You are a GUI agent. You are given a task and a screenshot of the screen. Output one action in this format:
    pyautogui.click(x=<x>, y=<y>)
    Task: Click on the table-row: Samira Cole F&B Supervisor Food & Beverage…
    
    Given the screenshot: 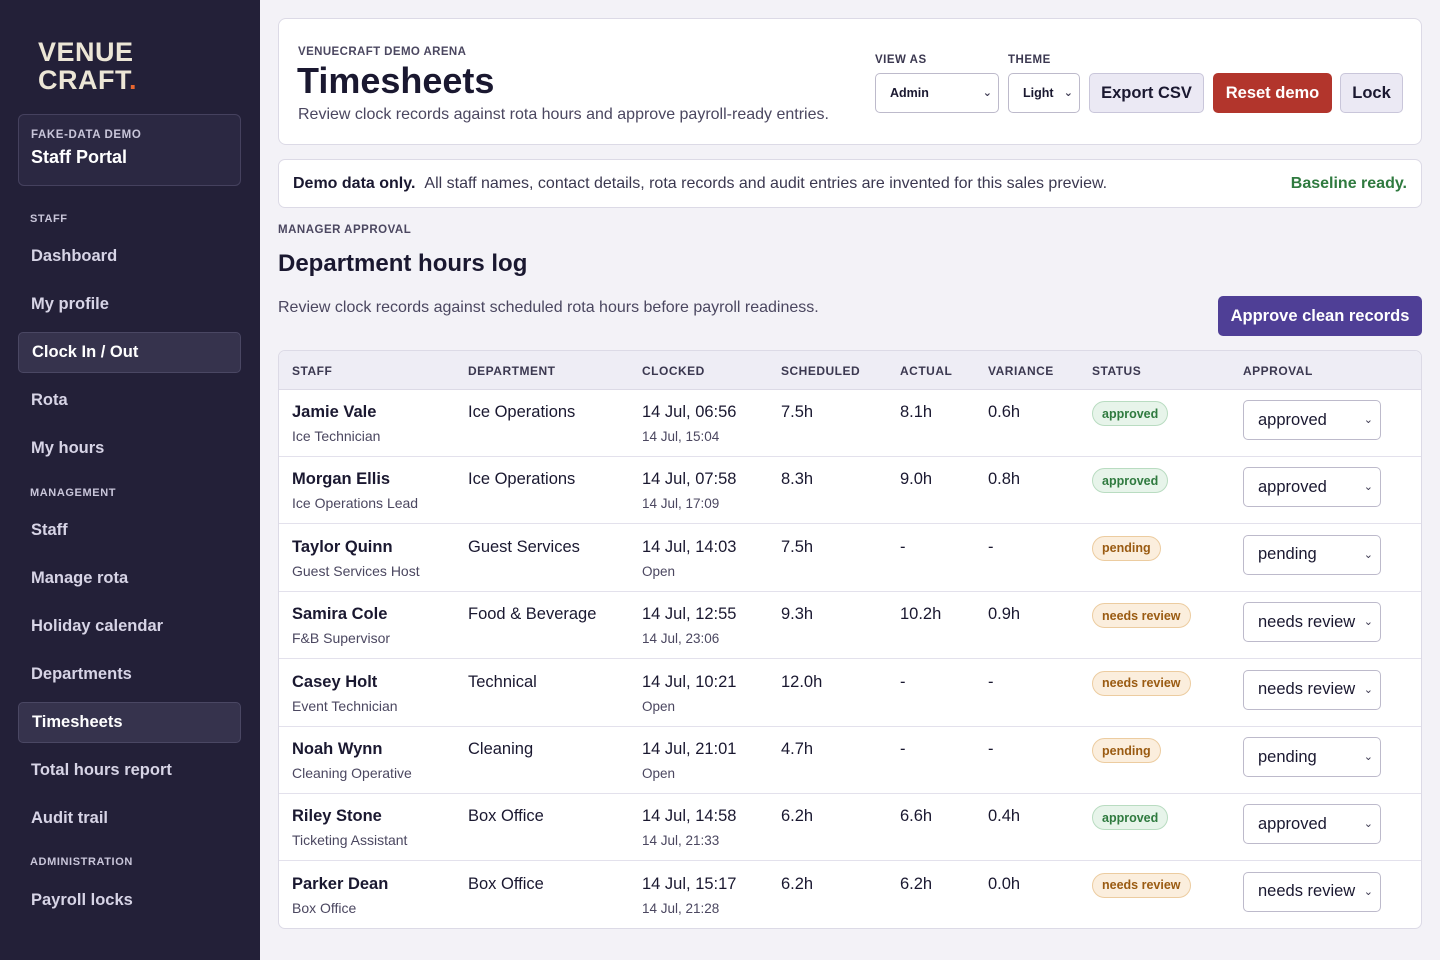 What is the action you would take?
    pyautogui.click(x=850, y=626)
    